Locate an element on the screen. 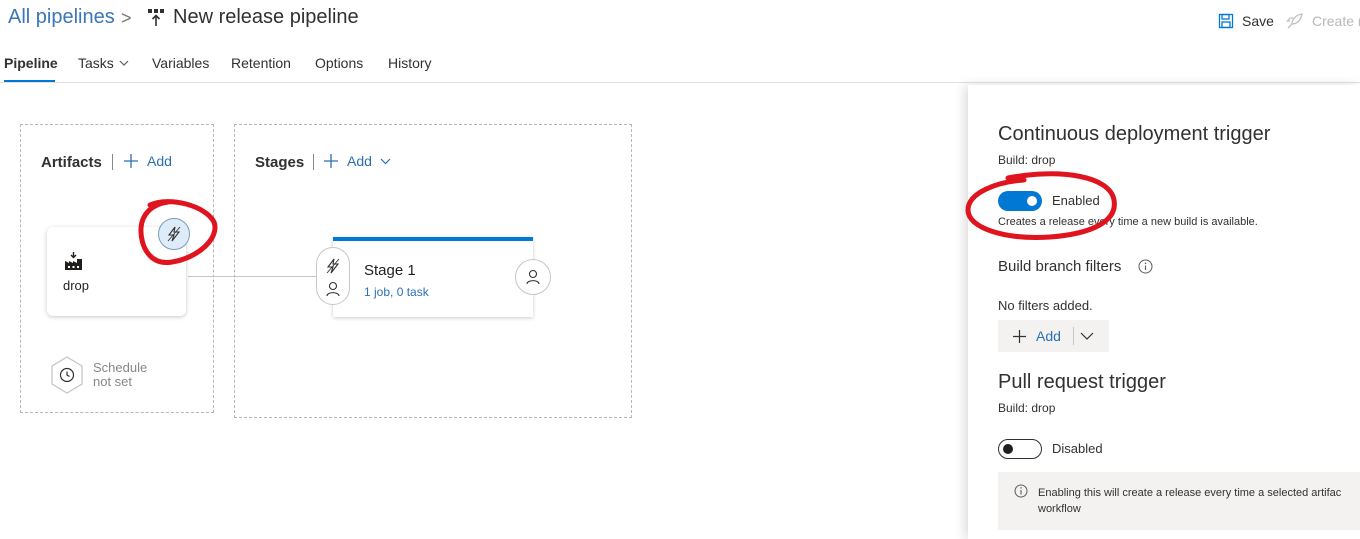 The image size is (1360, 539). pr-trigger-title: Pull request trigger is located at coordinates (1082, 382).